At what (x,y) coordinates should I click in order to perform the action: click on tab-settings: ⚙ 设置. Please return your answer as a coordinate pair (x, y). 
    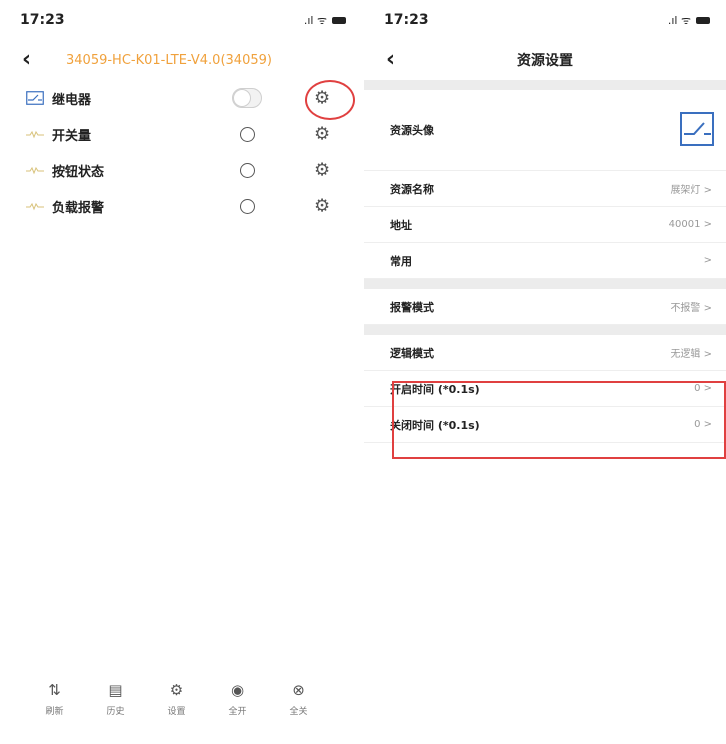
    Looking at the image, I should click on (176, 705).